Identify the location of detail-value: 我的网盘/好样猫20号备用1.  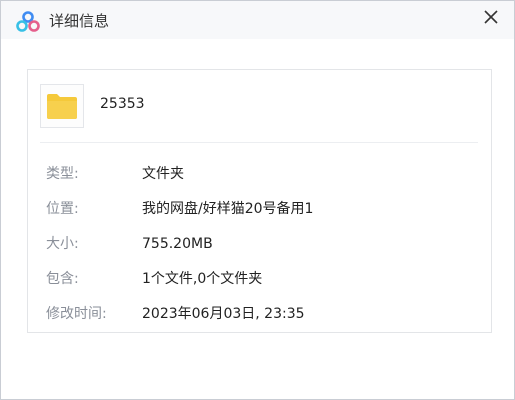
(228, 209).